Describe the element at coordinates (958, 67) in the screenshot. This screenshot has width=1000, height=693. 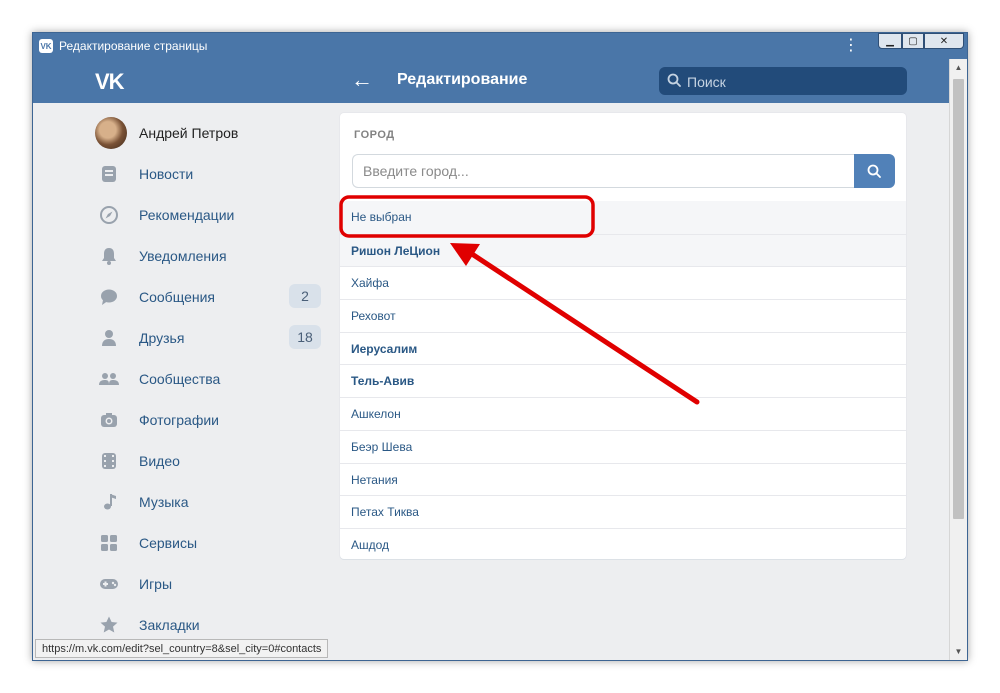
I see `scroll-up-arrow-icon: ▲` at that location.